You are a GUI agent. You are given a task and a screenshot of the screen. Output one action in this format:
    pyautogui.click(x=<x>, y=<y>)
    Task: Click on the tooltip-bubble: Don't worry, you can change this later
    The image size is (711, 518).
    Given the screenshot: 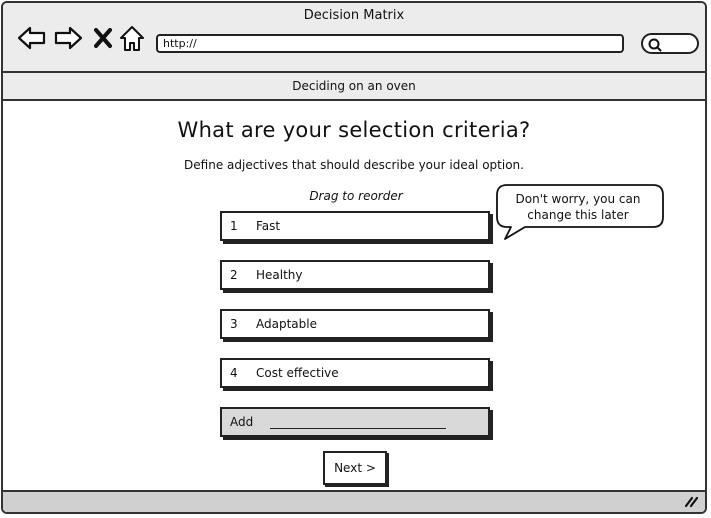 What is the action you would take?
    pyautogui.click(x=581, y=213)
    